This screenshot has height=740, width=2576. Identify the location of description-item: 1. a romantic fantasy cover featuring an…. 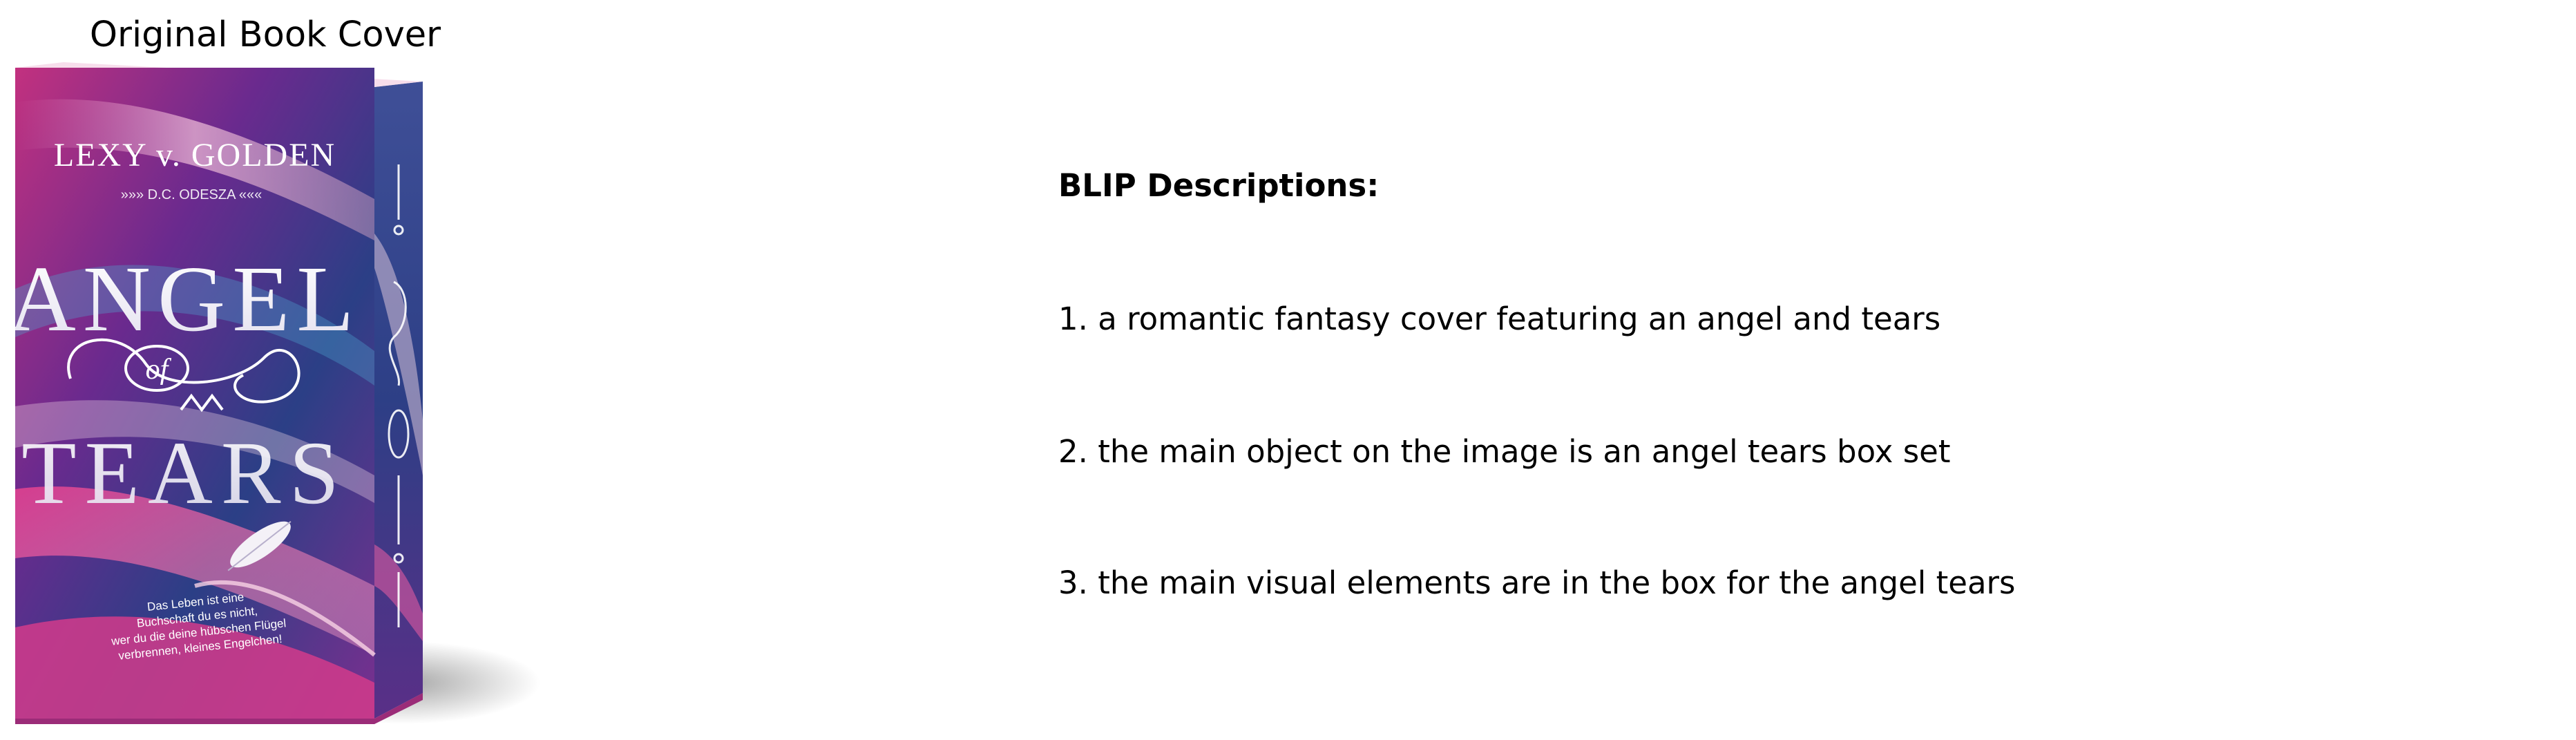
(1500, 319).